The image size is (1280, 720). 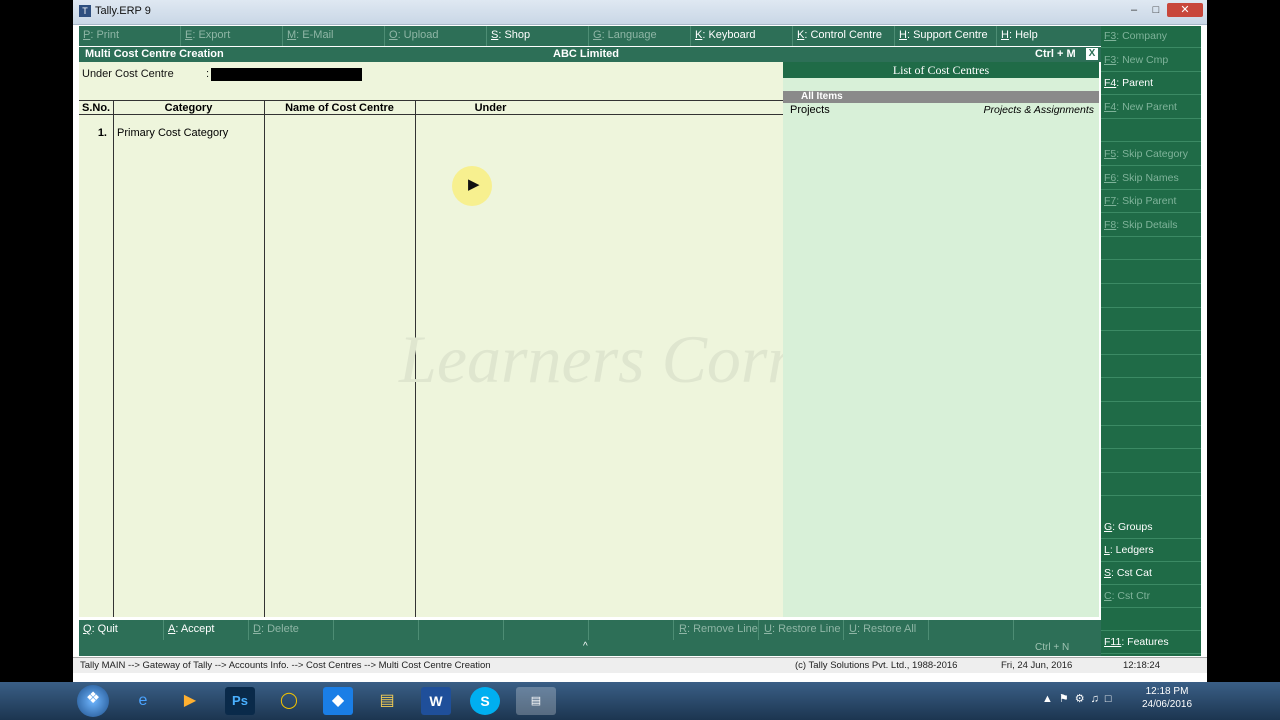 What do you see at coordinates (1151, 37) in the screenshot?
I see `side-button: F3: Company` at bounding box center [1151, 37].